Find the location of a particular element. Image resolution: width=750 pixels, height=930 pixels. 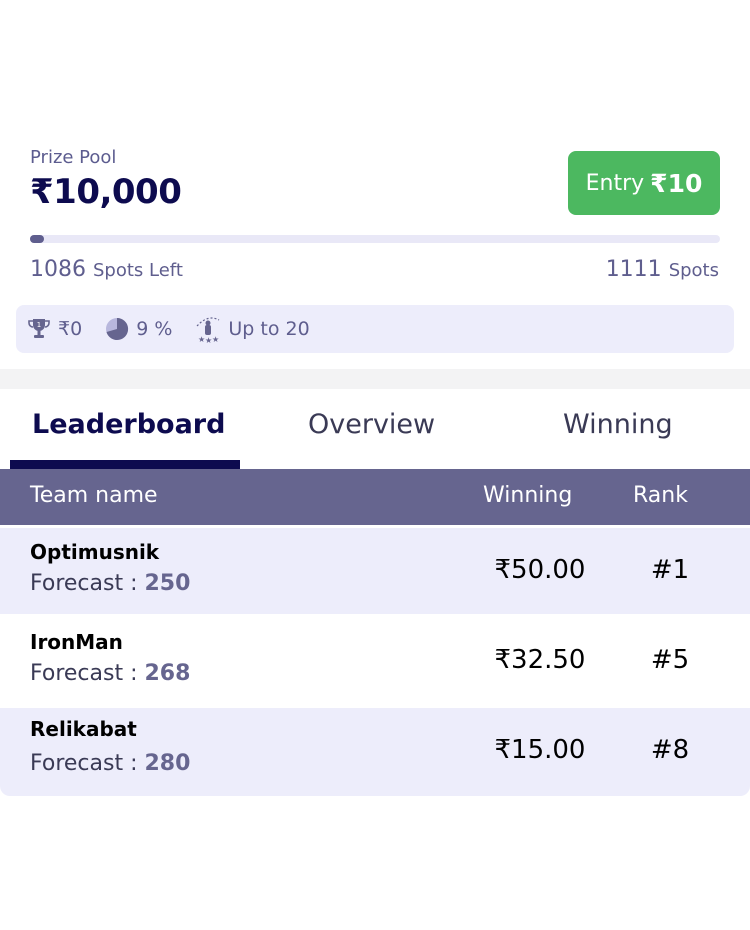

svg-text: 1 is located at coordinates (39, 325).